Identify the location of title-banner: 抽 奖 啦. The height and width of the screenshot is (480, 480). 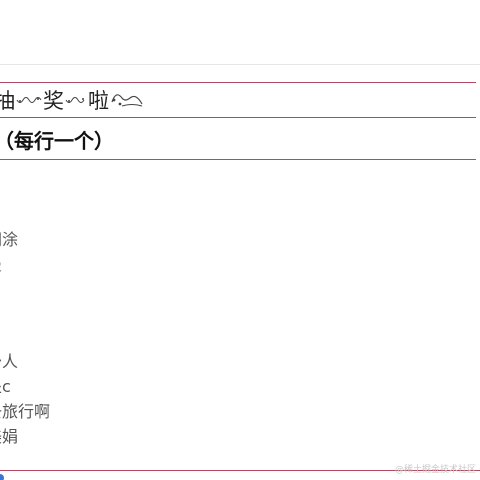
(238, 100).